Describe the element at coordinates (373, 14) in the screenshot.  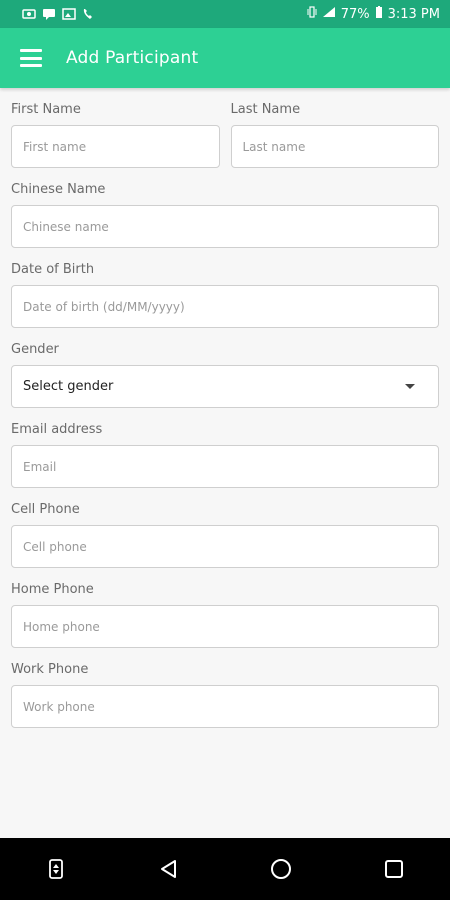
I see `system-status: 77% 3:13 PM` at that location.